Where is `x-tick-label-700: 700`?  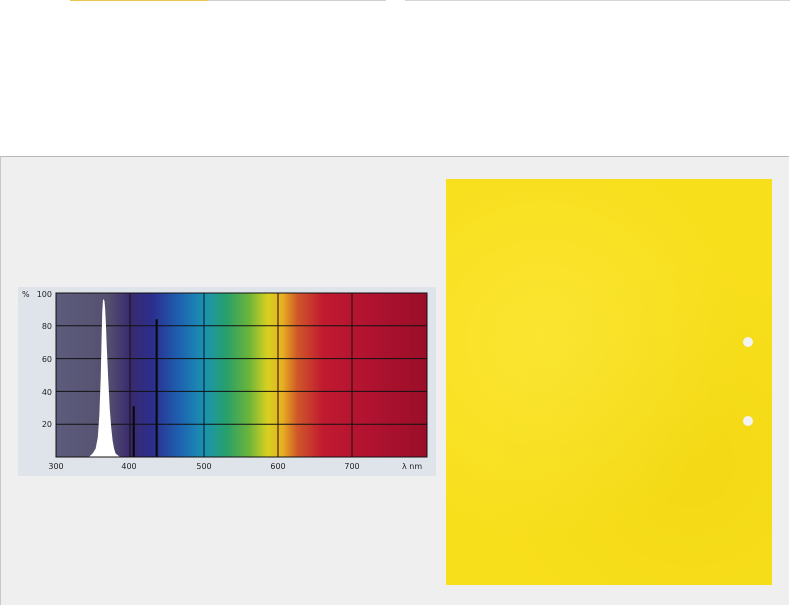
x-tick-label-700: 700 is located at coordinates (351, 466).